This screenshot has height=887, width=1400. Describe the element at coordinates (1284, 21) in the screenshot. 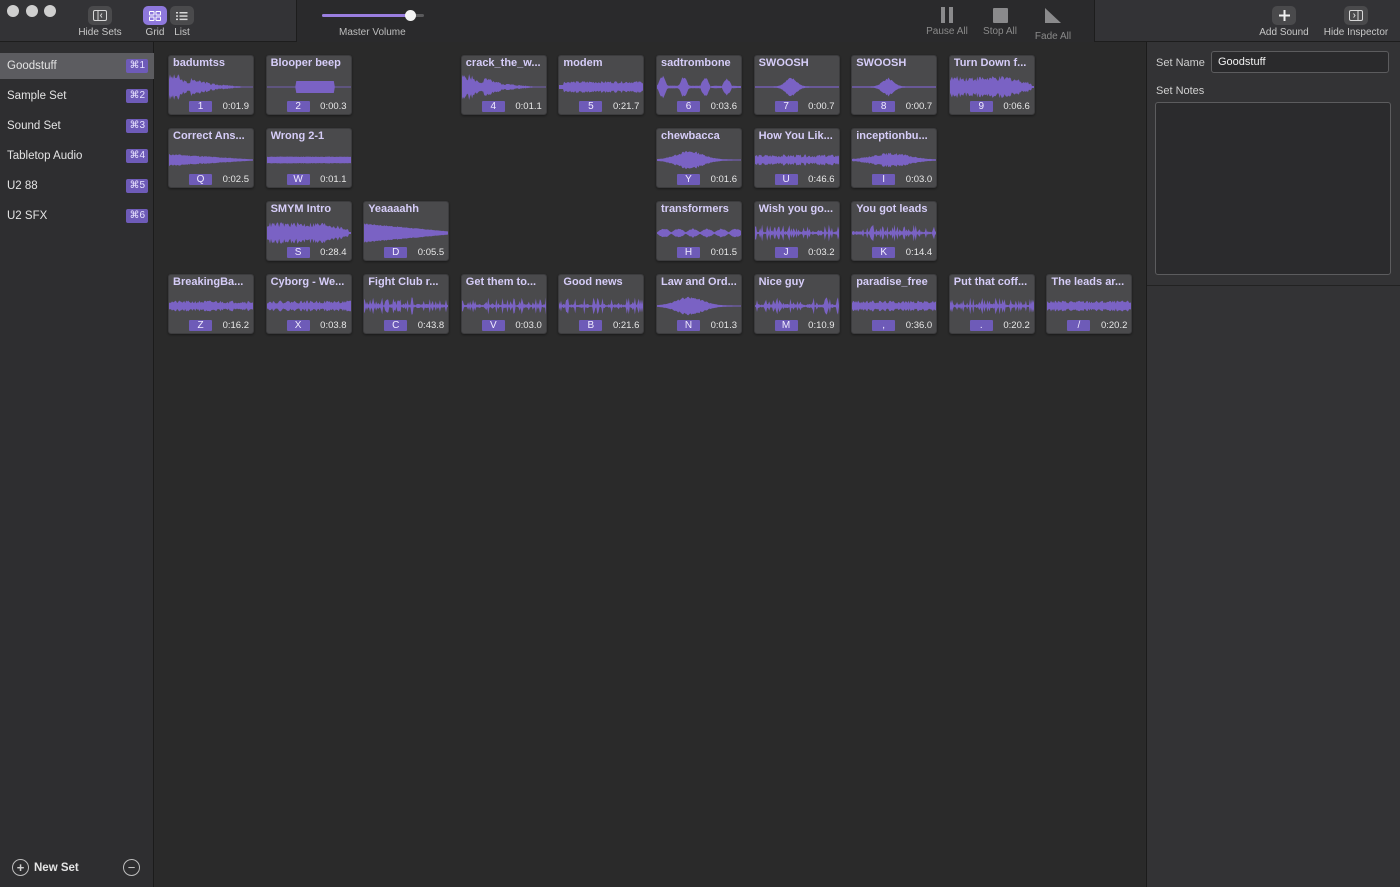

I see `add-sound-button: Add Sound` at that location.